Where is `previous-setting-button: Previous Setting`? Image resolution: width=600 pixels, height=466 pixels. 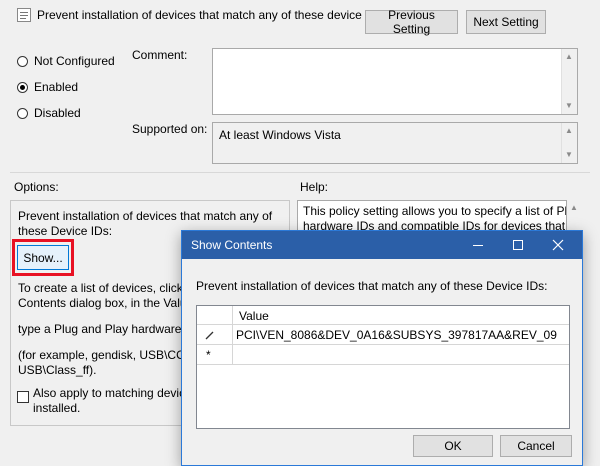
previous-setting-button: Previous Setting is located at coordinates (411, 22).